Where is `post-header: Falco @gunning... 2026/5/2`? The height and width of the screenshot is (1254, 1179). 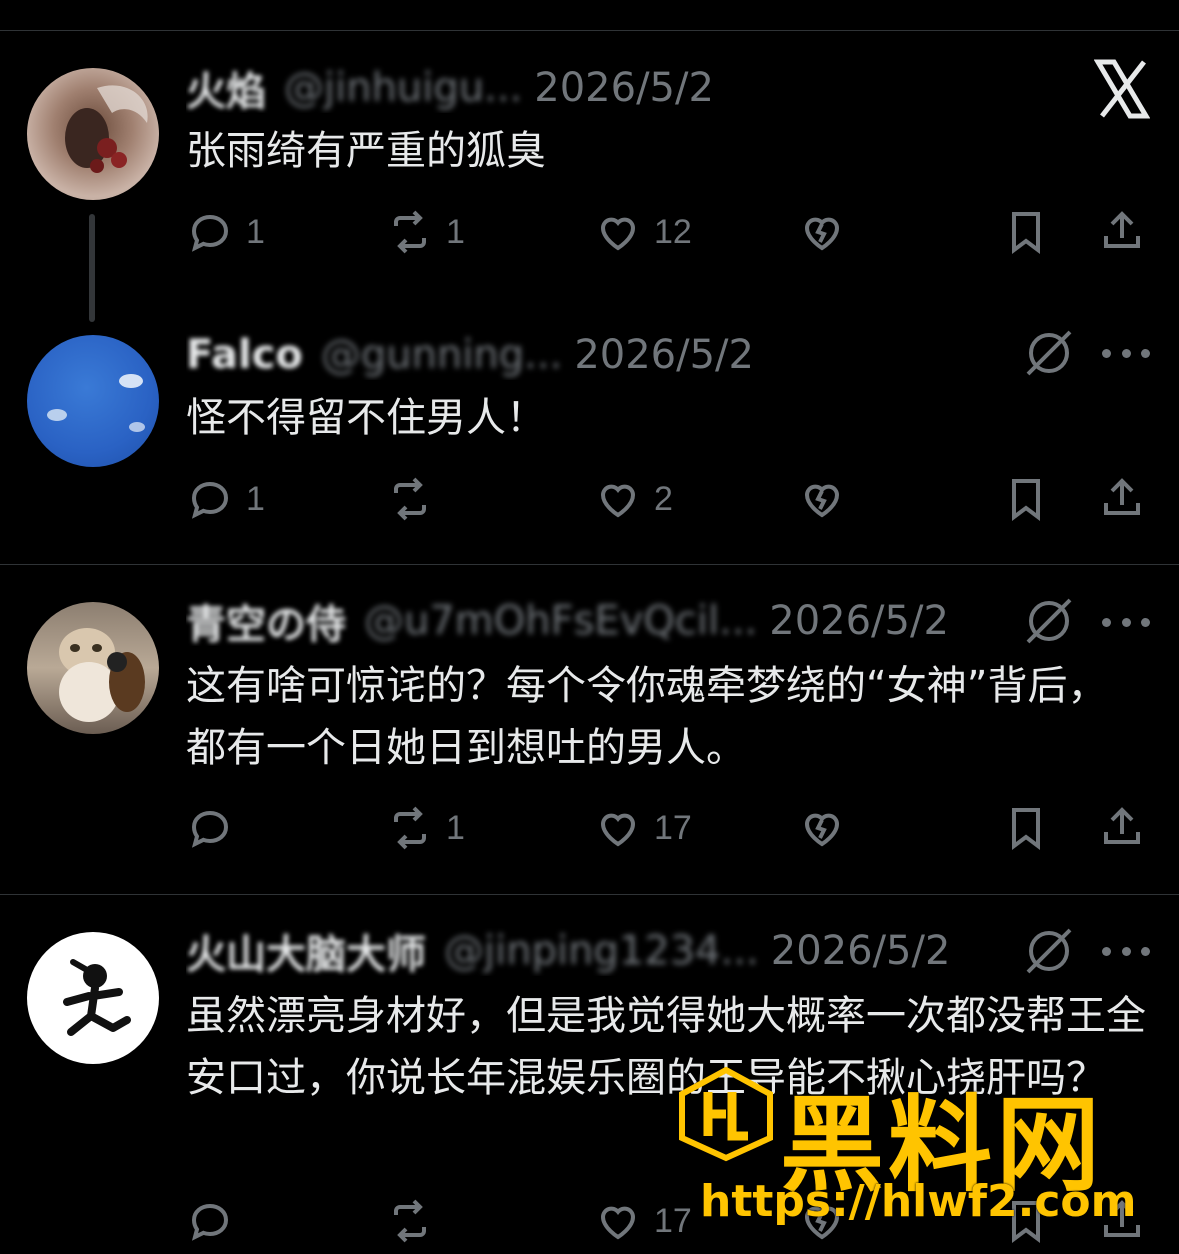 post-header: Falco @gunning... 2026/5/2 is located at coordinates (596, 355).